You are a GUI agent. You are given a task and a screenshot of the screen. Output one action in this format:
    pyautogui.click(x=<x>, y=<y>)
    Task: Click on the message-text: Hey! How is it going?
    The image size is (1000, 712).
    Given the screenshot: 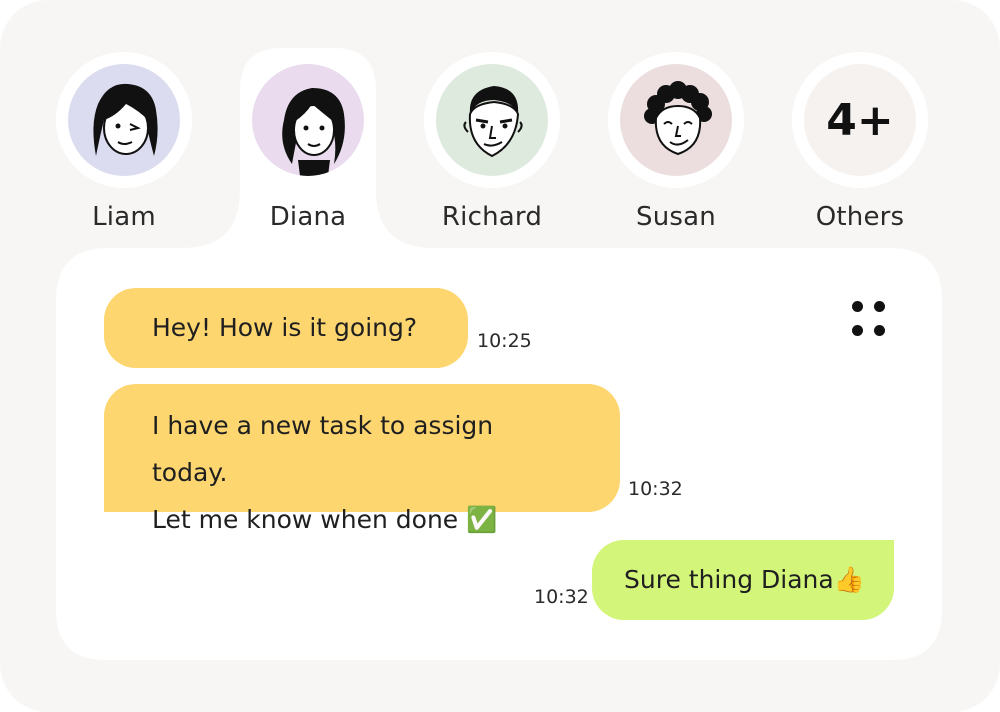 What is the action you would take?
    pyautogui.click(x=285, y=327)
    